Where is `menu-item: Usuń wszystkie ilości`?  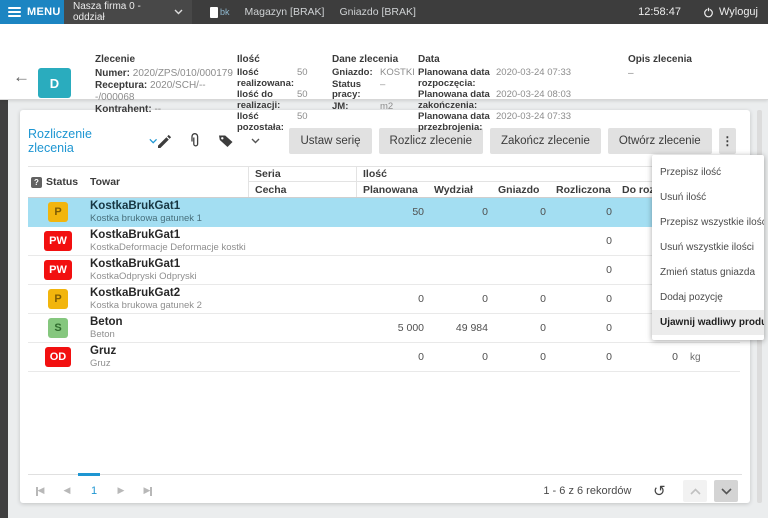 menu-item: Usuń wszystkie ilości is located at coordinates (708, 247).